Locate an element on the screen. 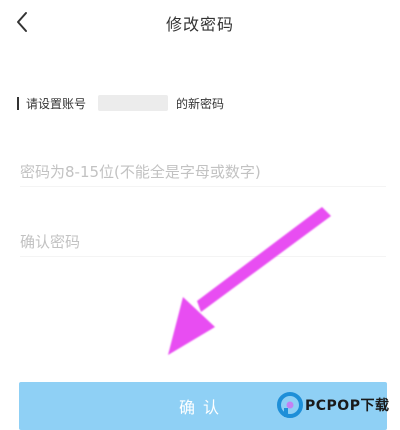 The width and height of the screenshot is (400, 430). confirm-button-label: 确认 is located at coordinates (202, 407).